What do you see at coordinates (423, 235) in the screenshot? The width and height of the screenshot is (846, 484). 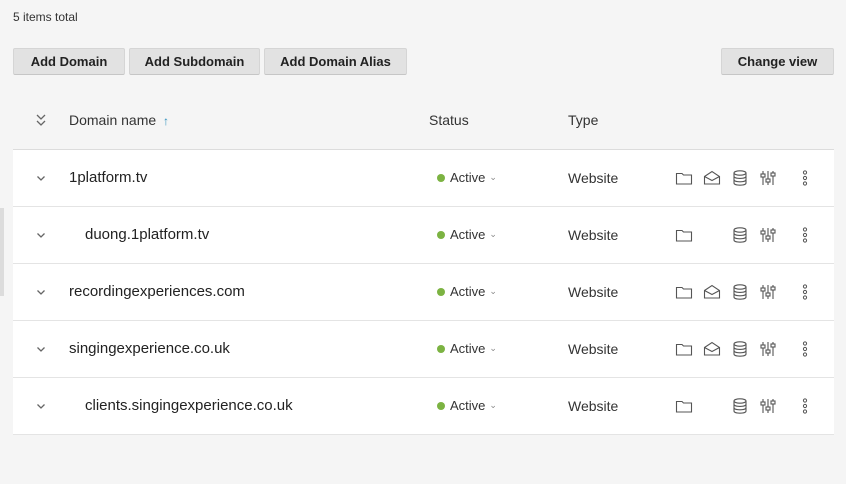 I see `table-row: duong.1platform.tv Active ⌄ Website` at bounding box center [423, 235].